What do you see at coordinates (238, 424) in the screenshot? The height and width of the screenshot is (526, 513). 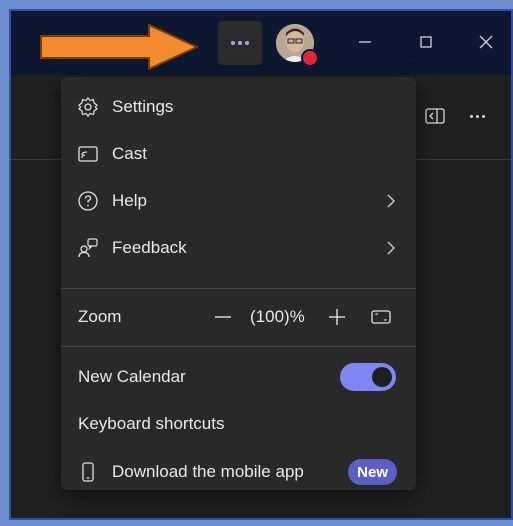 I see `menu-item-keyboard-shortcuts: Keyboard shortcuts` at bounding box center [238, 424].